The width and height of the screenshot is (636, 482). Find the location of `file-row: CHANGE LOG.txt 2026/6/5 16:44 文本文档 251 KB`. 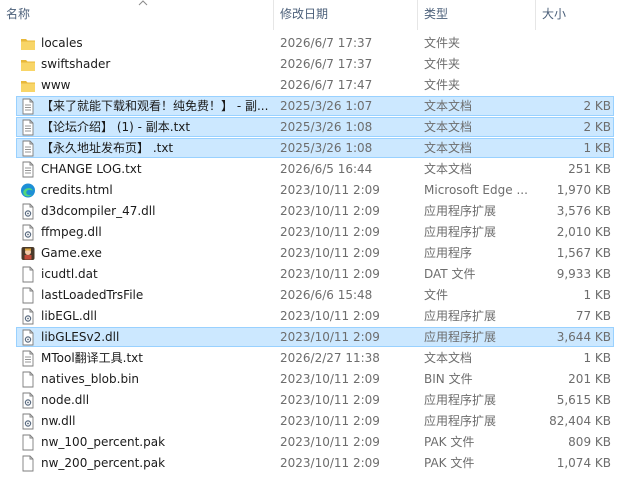

file-row: CHANGE LOG.txt 2026/6/5 16:44 文本文档 251 KB is located at coordinates (315, 169).